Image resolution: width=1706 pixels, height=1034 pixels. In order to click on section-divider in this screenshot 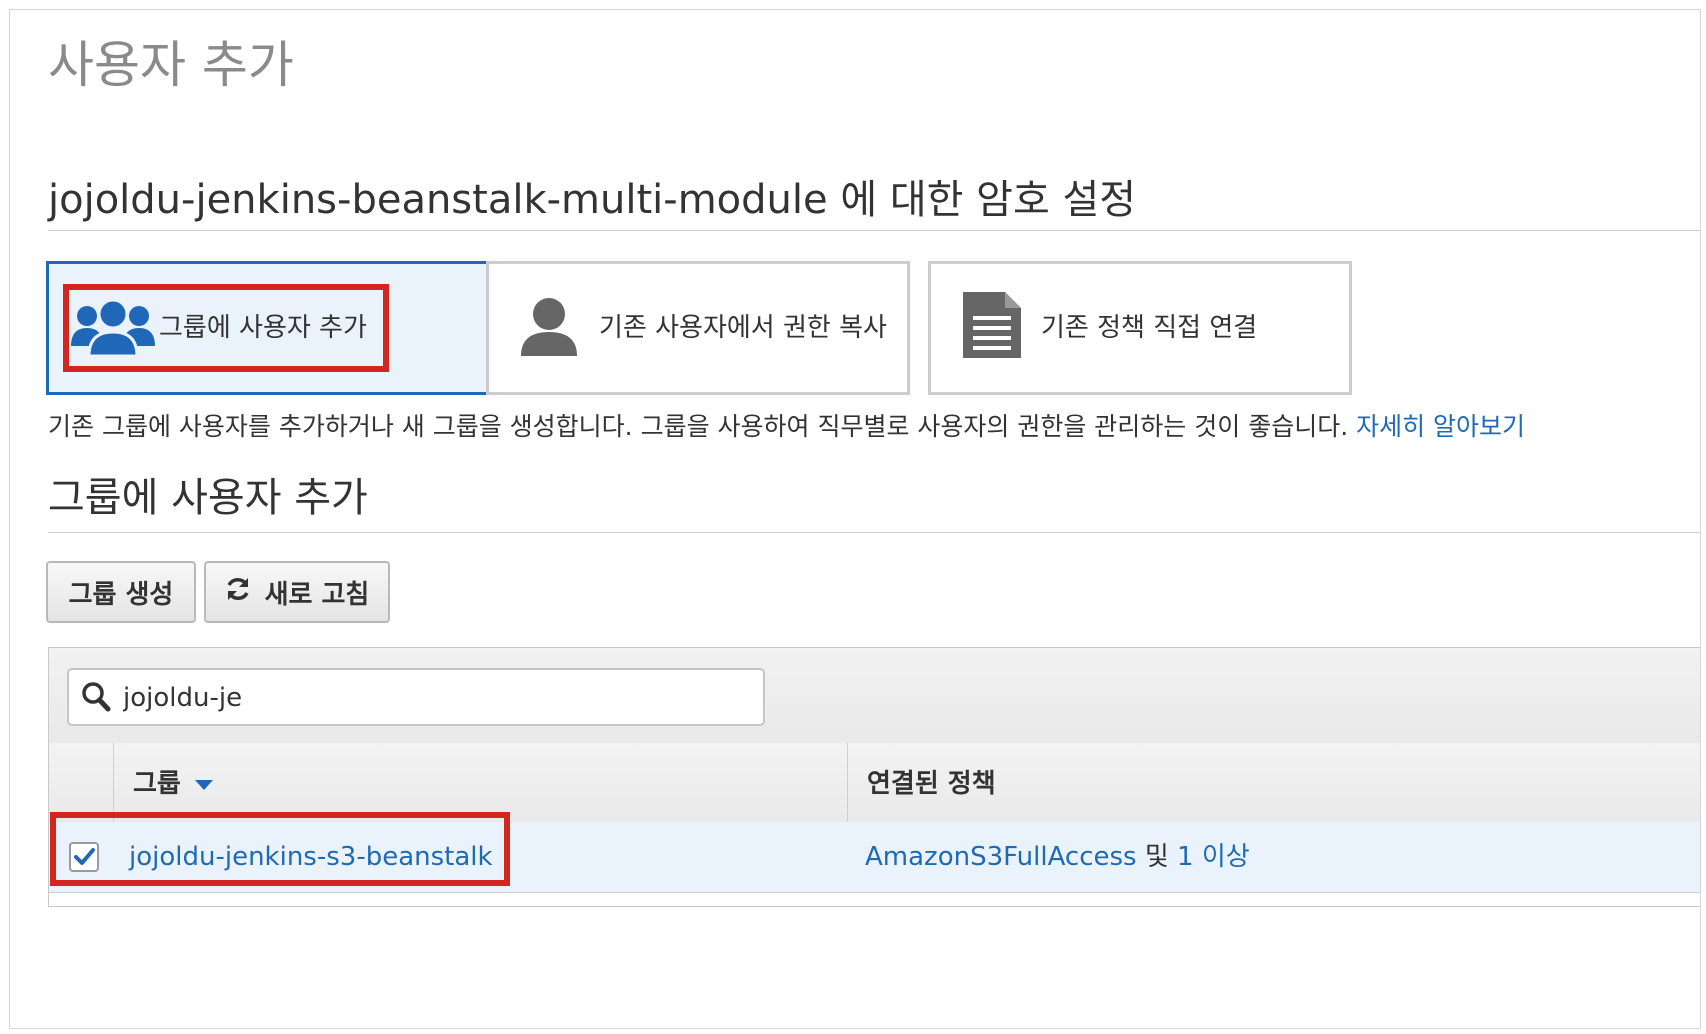, I will do `click(874, 230)`.